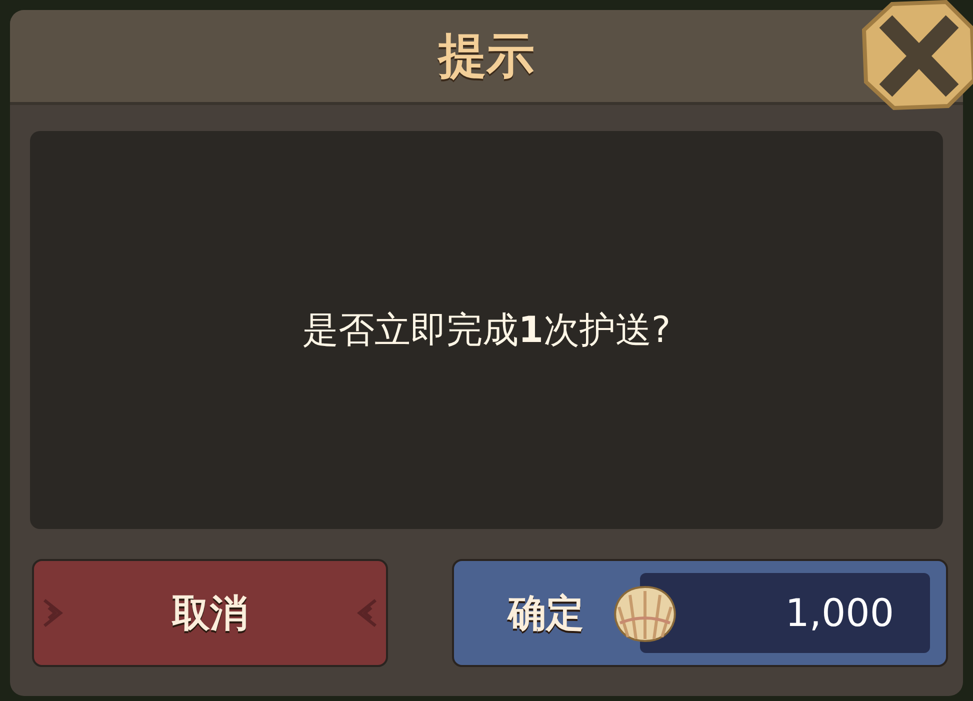 Image resolution: width=973 pixels, height=701 pixels. What do you see at coordinates (486, 56) in the screenshot?
I see `dialog-title: 提示` at bounding box center [486, 56].